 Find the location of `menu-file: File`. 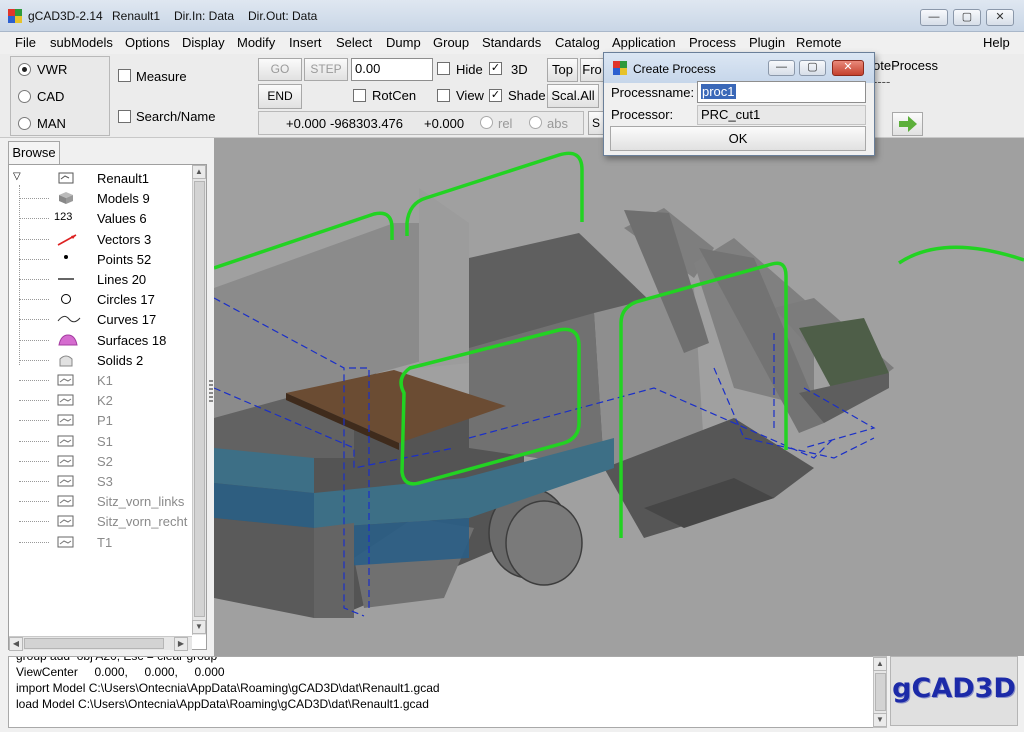

menu-file: File is located at coordinates (25, 42).